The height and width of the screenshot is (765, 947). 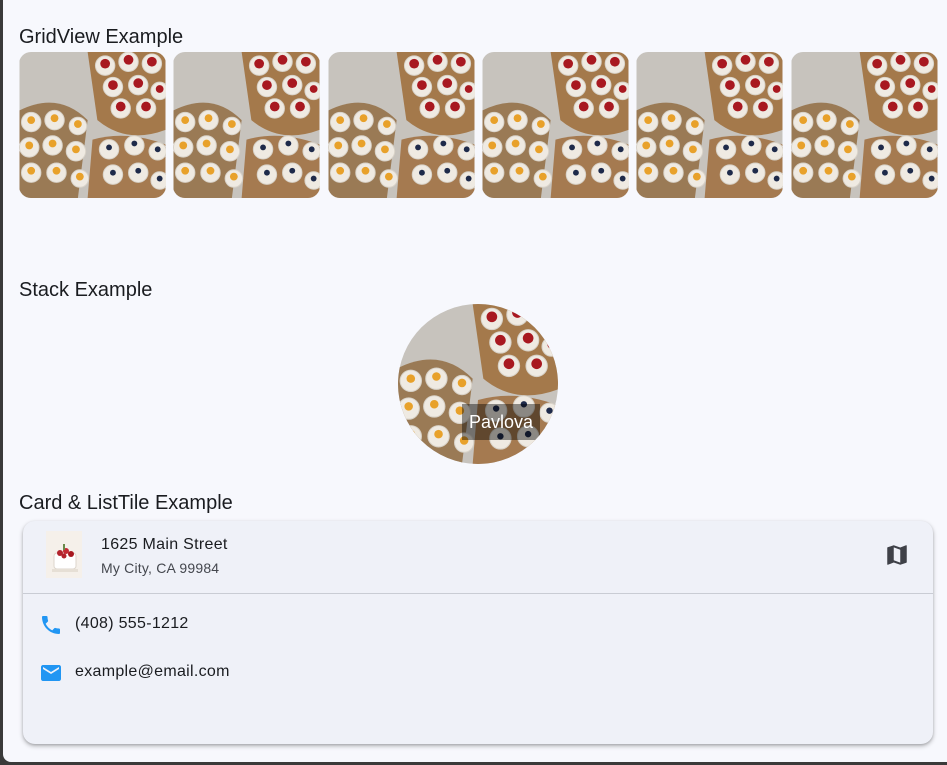 What do you see at coordinates (478, 625) in the screenshot?
I see `phone-row: (408) 555-1212` at bounding box center [478, 625].